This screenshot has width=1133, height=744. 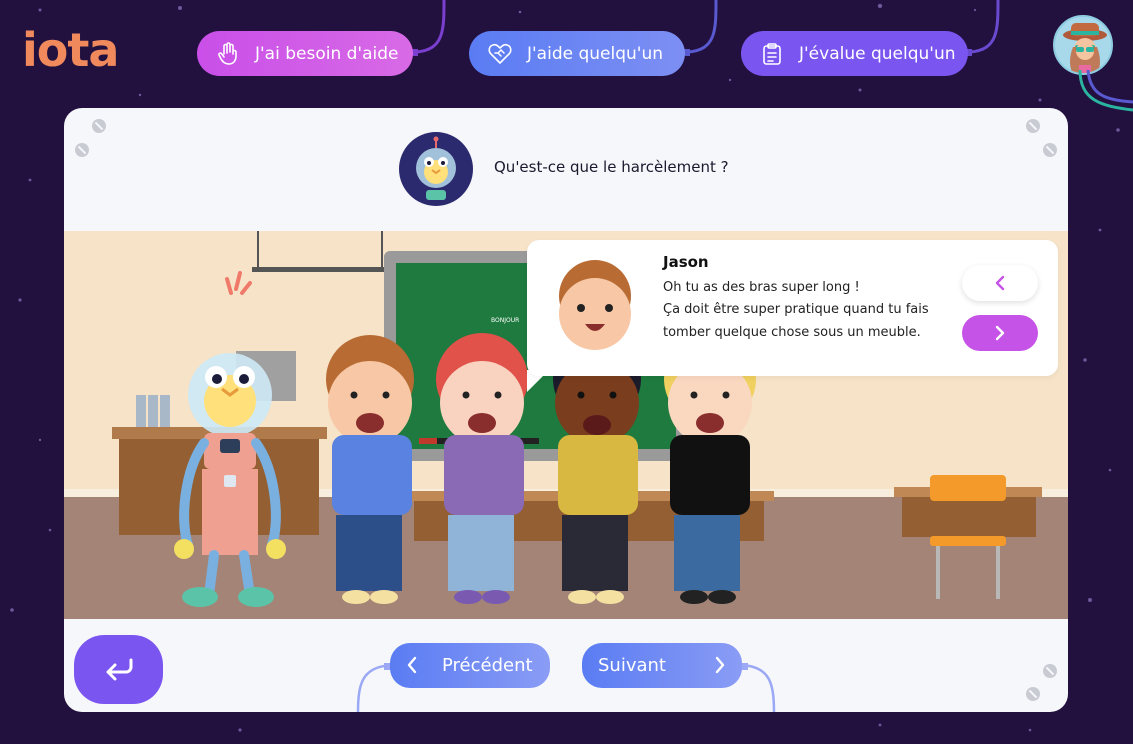 I want to click on dialogue-next-button, so click(x=1000, y=333).